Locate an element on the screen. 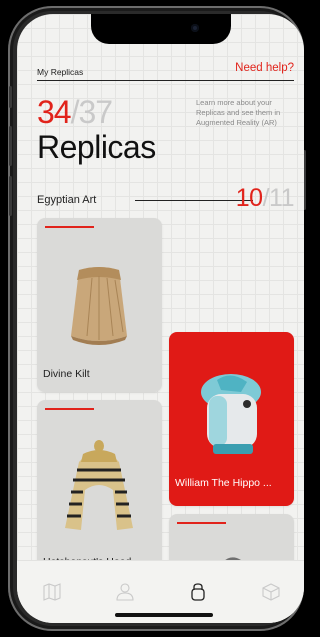 The height and width of the screenshot is (637, 320). section-count: 10/11 is located at coordinates (265, 198).